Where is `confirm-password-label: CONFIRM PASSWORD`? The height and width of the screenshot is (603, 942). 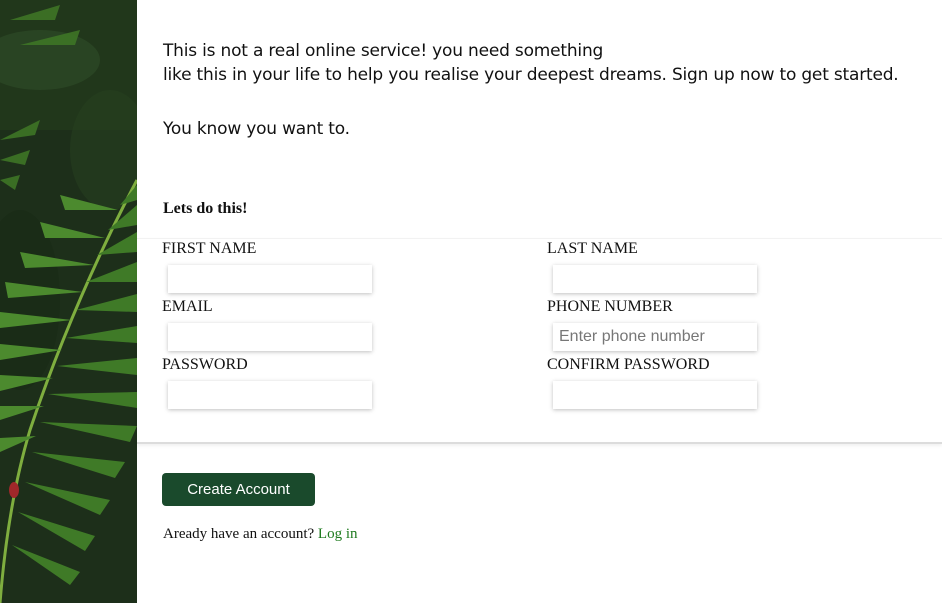 confirm-password-label: CONFIRM PASSWORD is located at coordinates (628, 364).